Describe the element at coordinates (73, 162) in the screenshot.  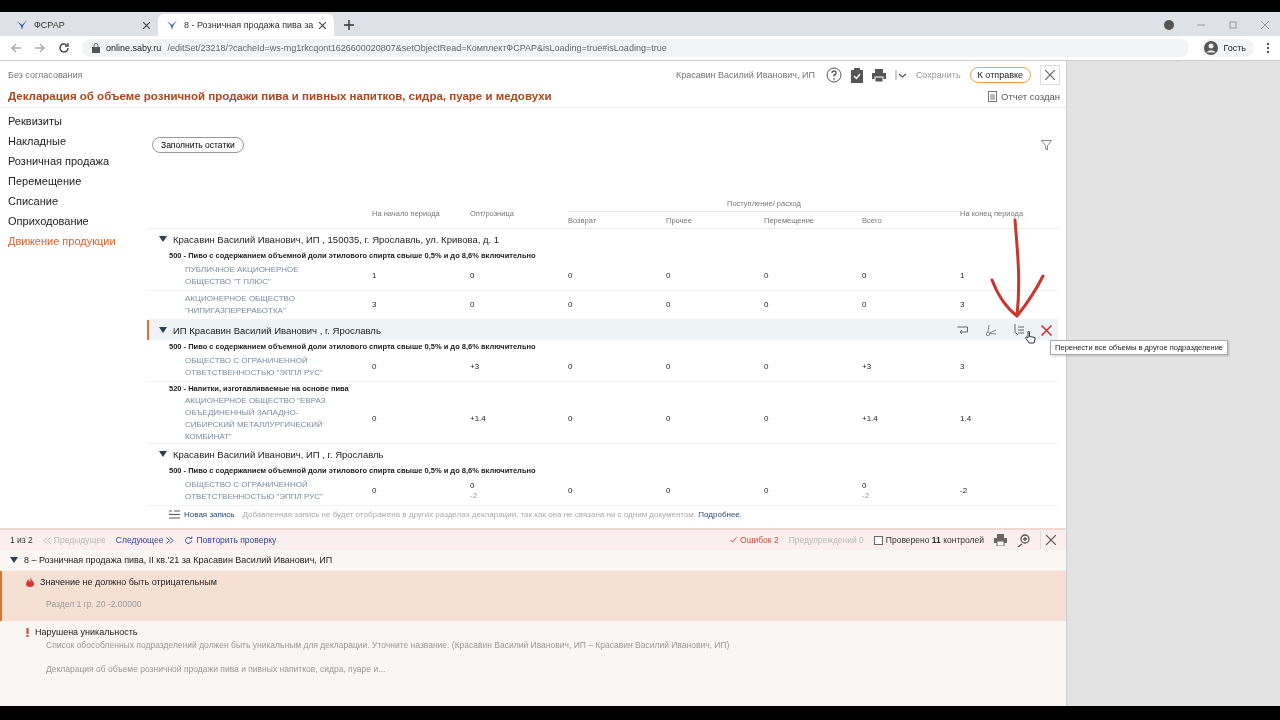
I see `sidebar-item: Розничная продажа` at that location.